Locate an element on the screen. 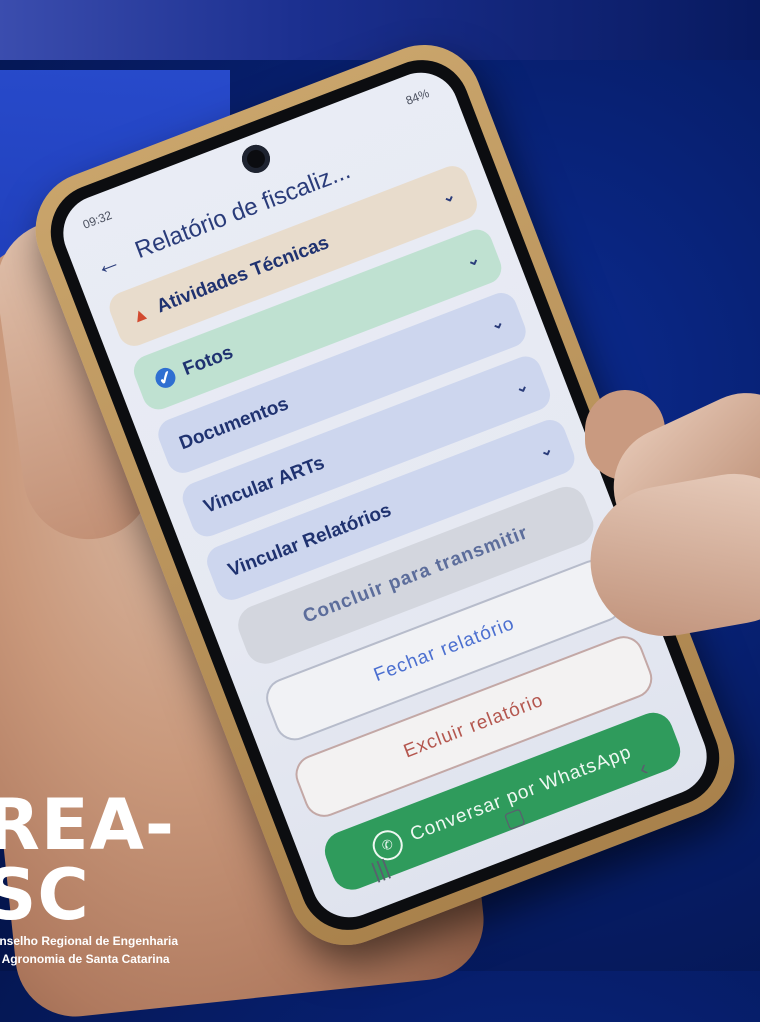  logo-mark: REA-SC is located at coordinates (87, 860).